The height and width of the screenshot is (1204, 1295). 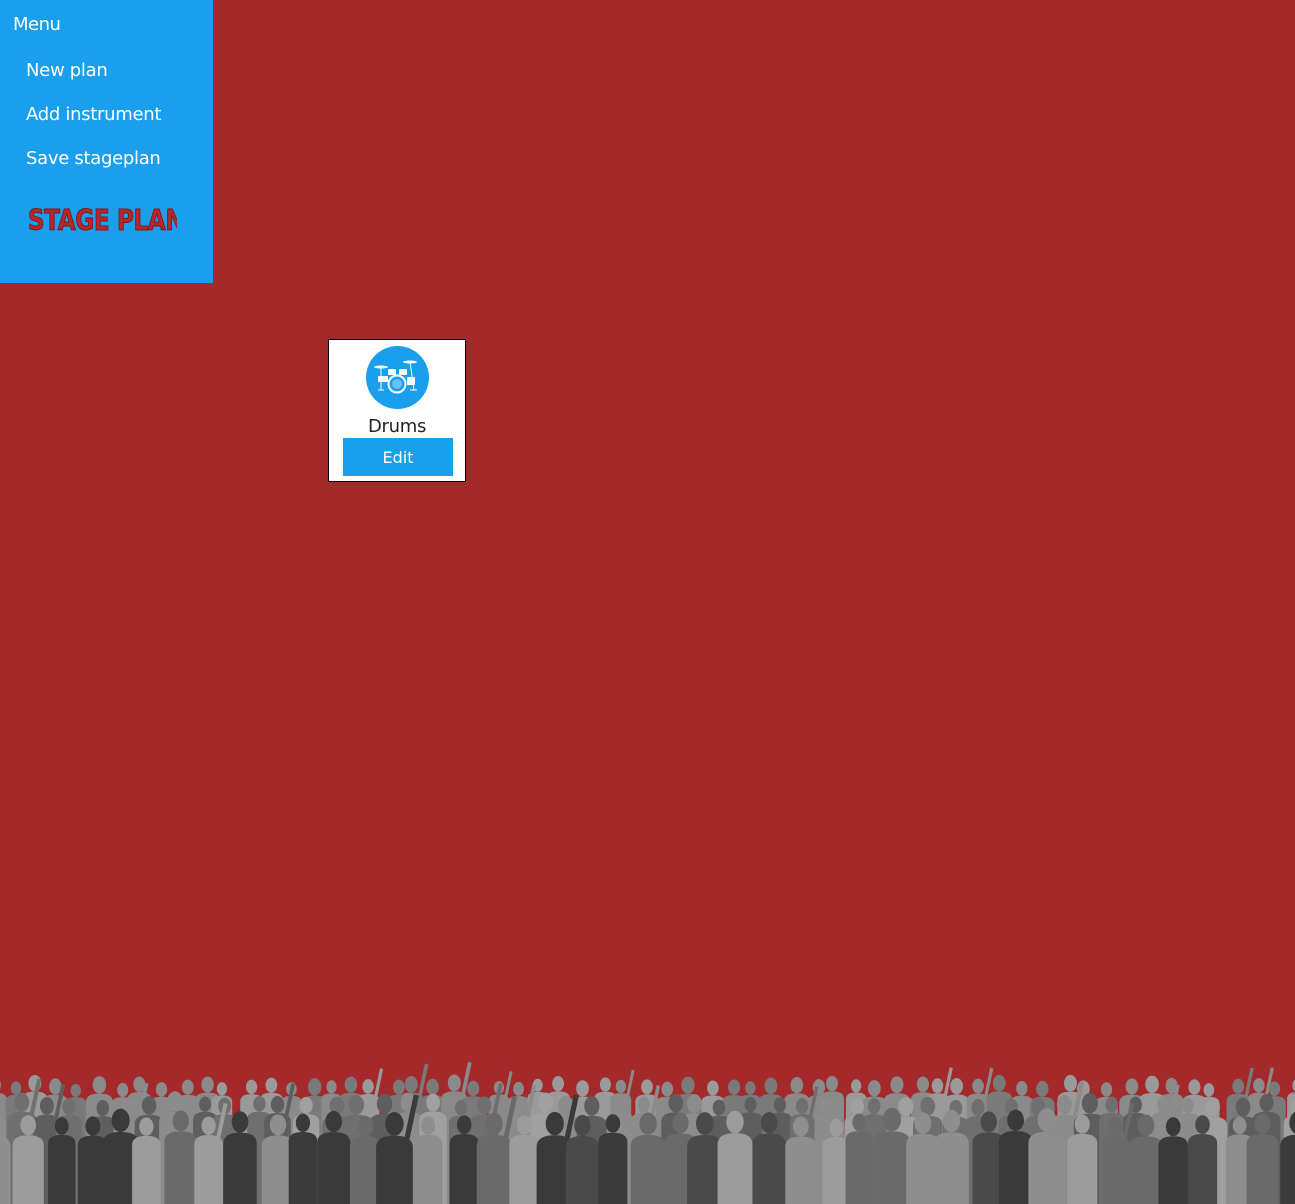 What do you see at coordinates (93, 158) in the screenshot?
I see `save-stageplan-link: Save stageplan` at bounding box center [93, 158].